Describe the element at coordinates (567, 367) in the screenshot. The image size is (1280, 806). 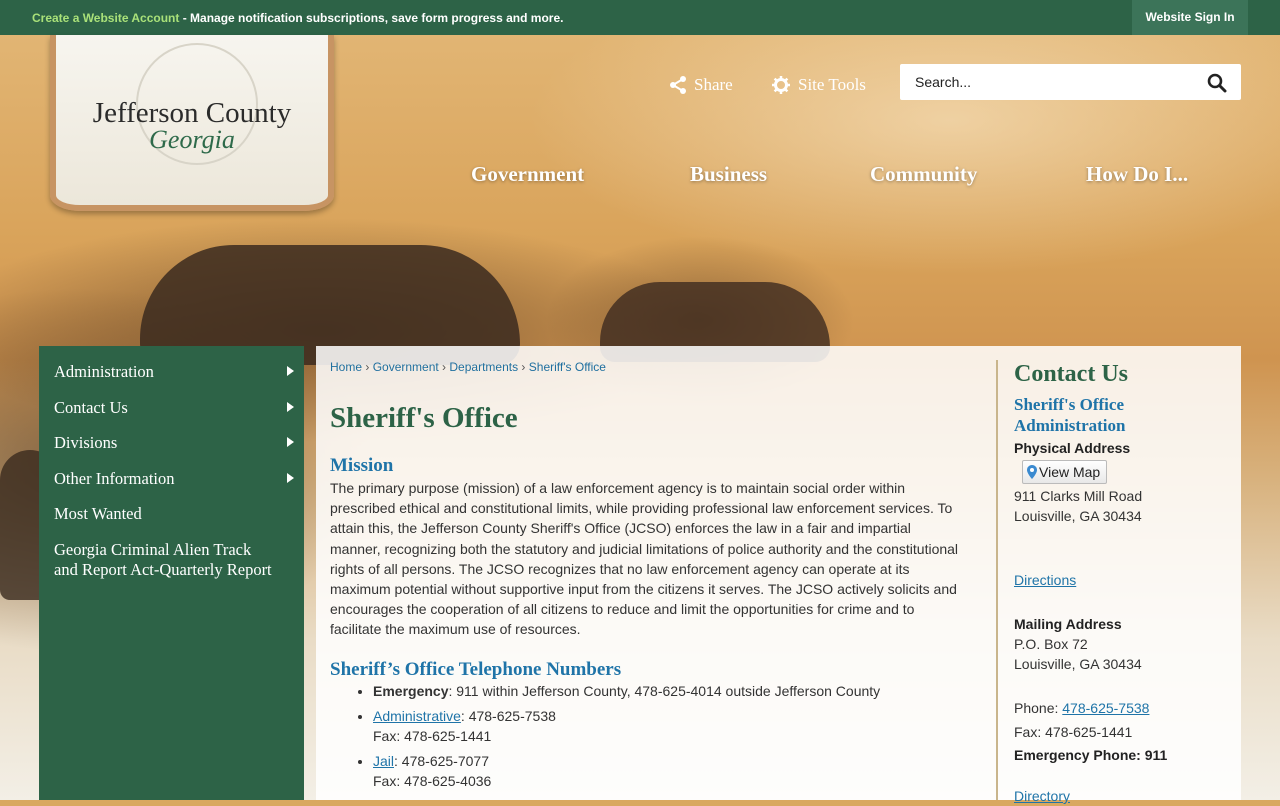
I see `breadcrumb-sheriffs-office: Sheriff's Office` at that location.